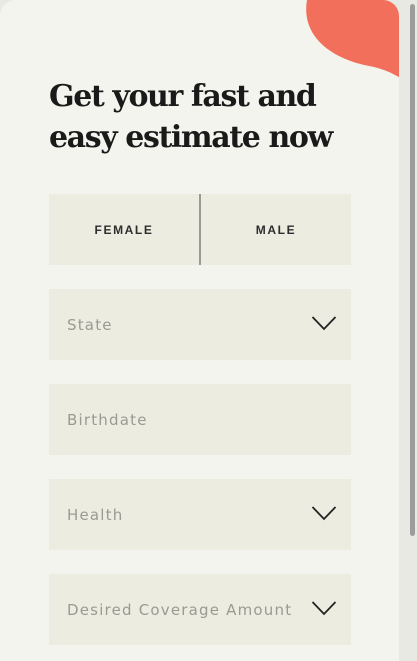  What do you see at coordinates (200, 324) in the screenshot?
I see `state-select: State` at bounding box center [200, 324].